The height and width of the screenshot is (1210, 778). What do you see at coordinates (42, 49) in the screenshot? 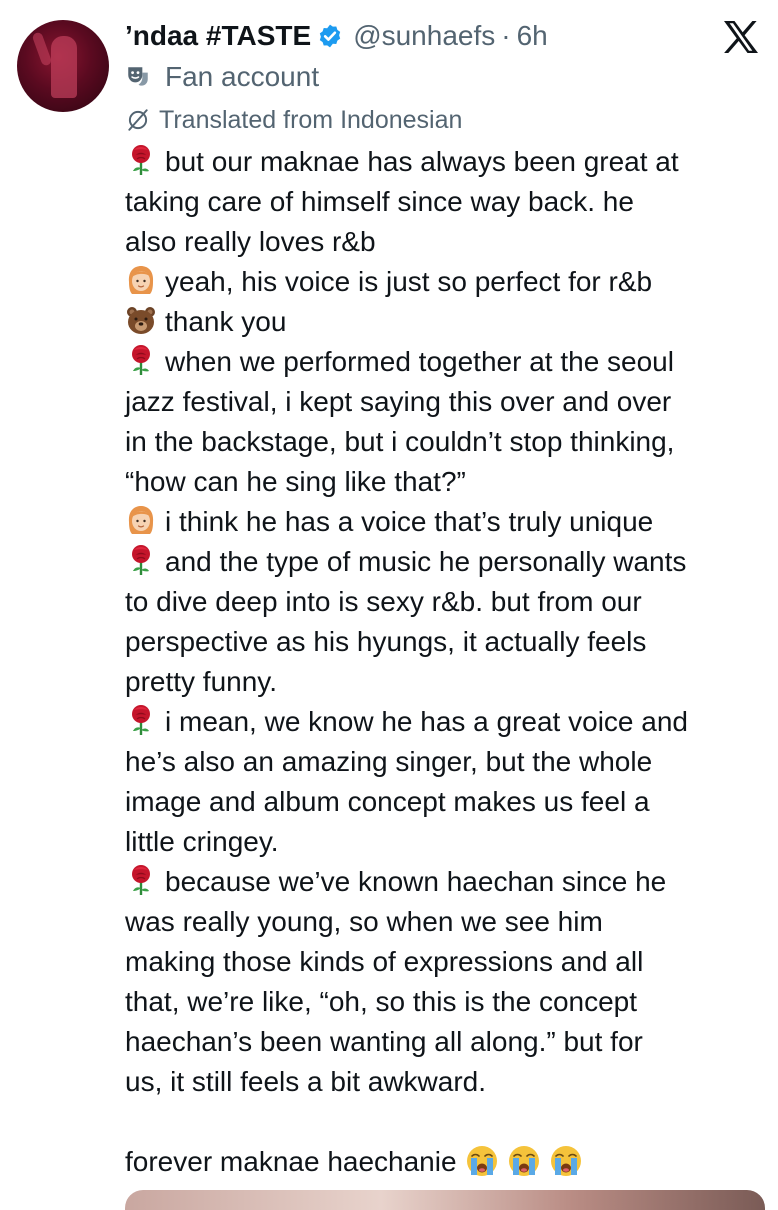
I see `avatar-arm` at bounding box center [42, 49].